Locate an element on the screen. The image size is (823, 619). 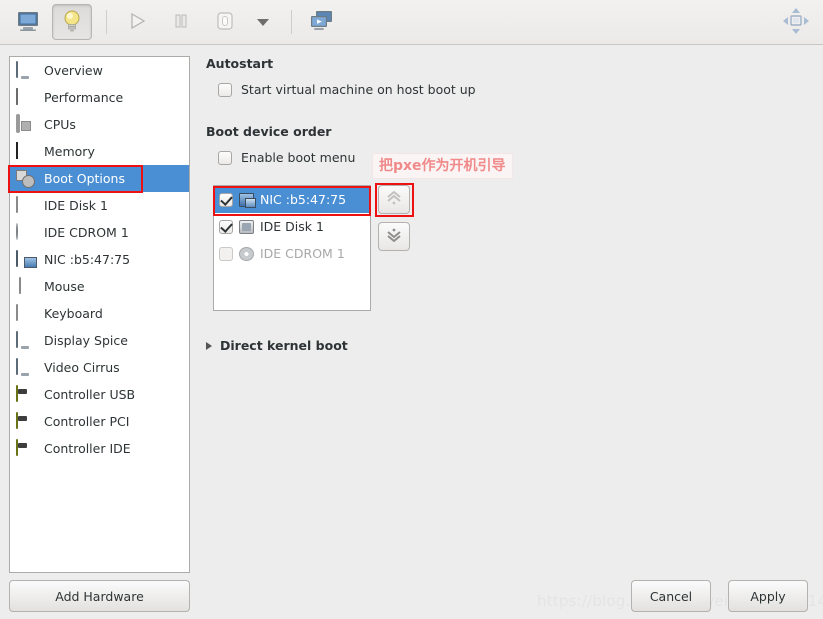
autostart-checkbox-label: Start virtual machine on host boot up is located at coordinates (358, 89).